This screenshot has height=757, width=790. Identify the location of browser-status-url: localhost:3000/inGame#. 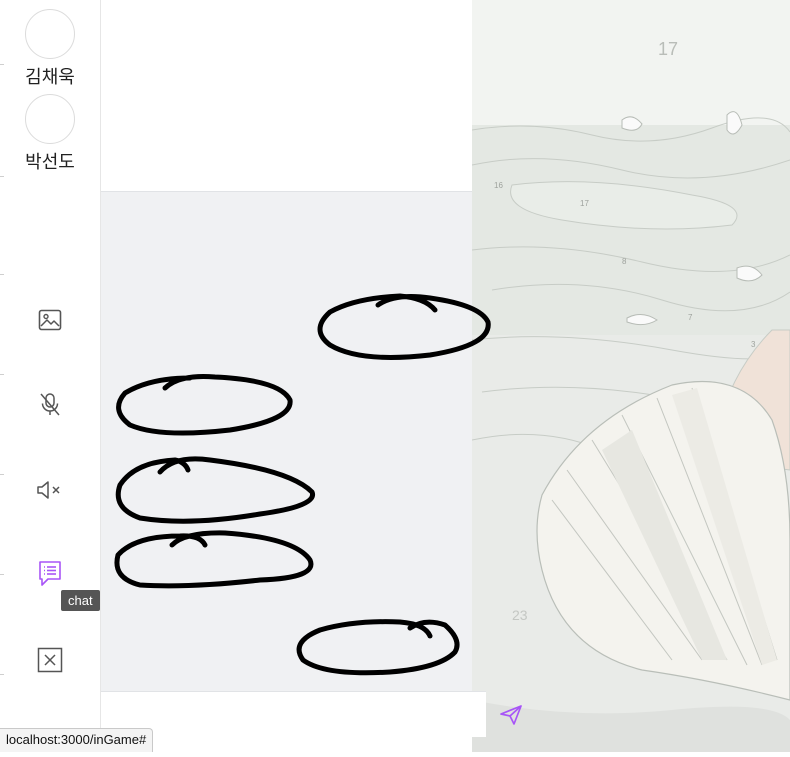
(77, 740).